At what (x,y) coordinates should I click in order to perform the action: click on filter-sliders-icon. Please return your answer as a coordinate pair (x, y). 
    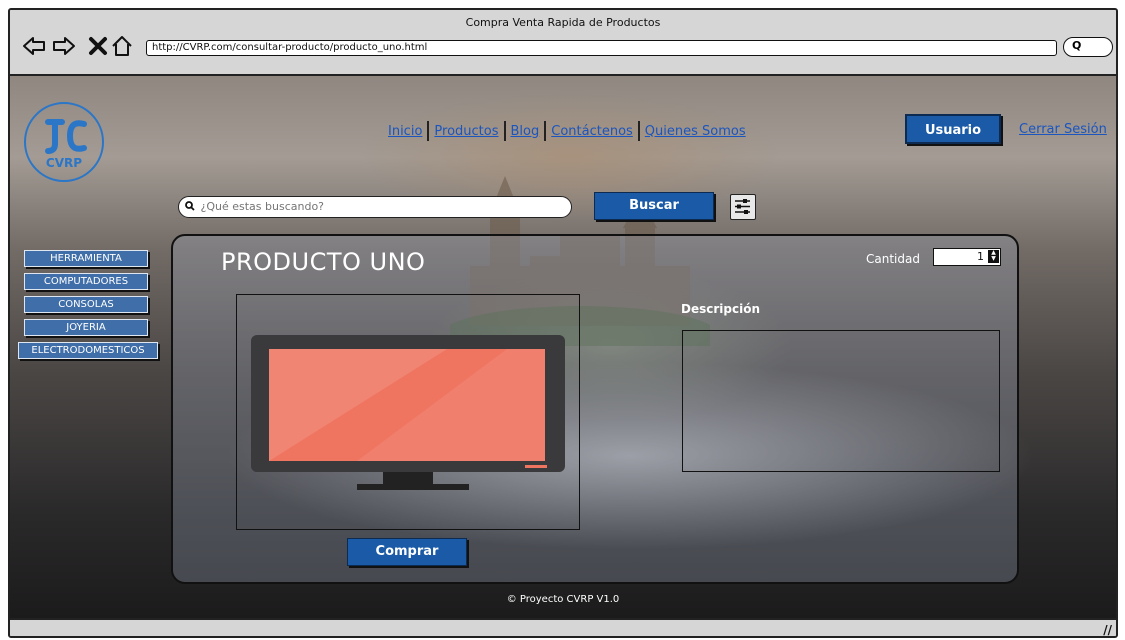
    Looking at the image, I should click on (742, 206).